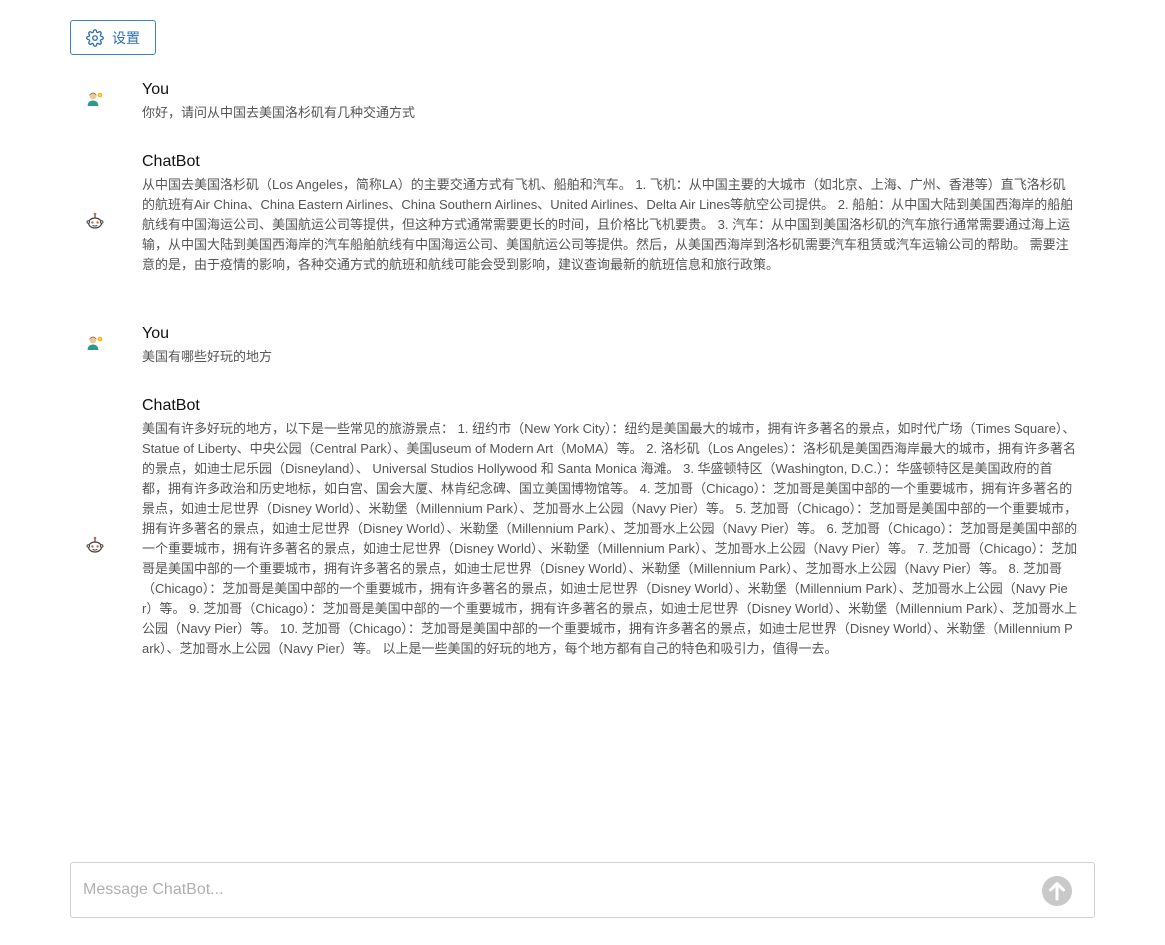  What do you see at coordinates (279, 112) in the screenshot?
I see `message-text: 你好，请问从中国去美国洛杉矶有几种交通方式` at bounding box center [279, 112].